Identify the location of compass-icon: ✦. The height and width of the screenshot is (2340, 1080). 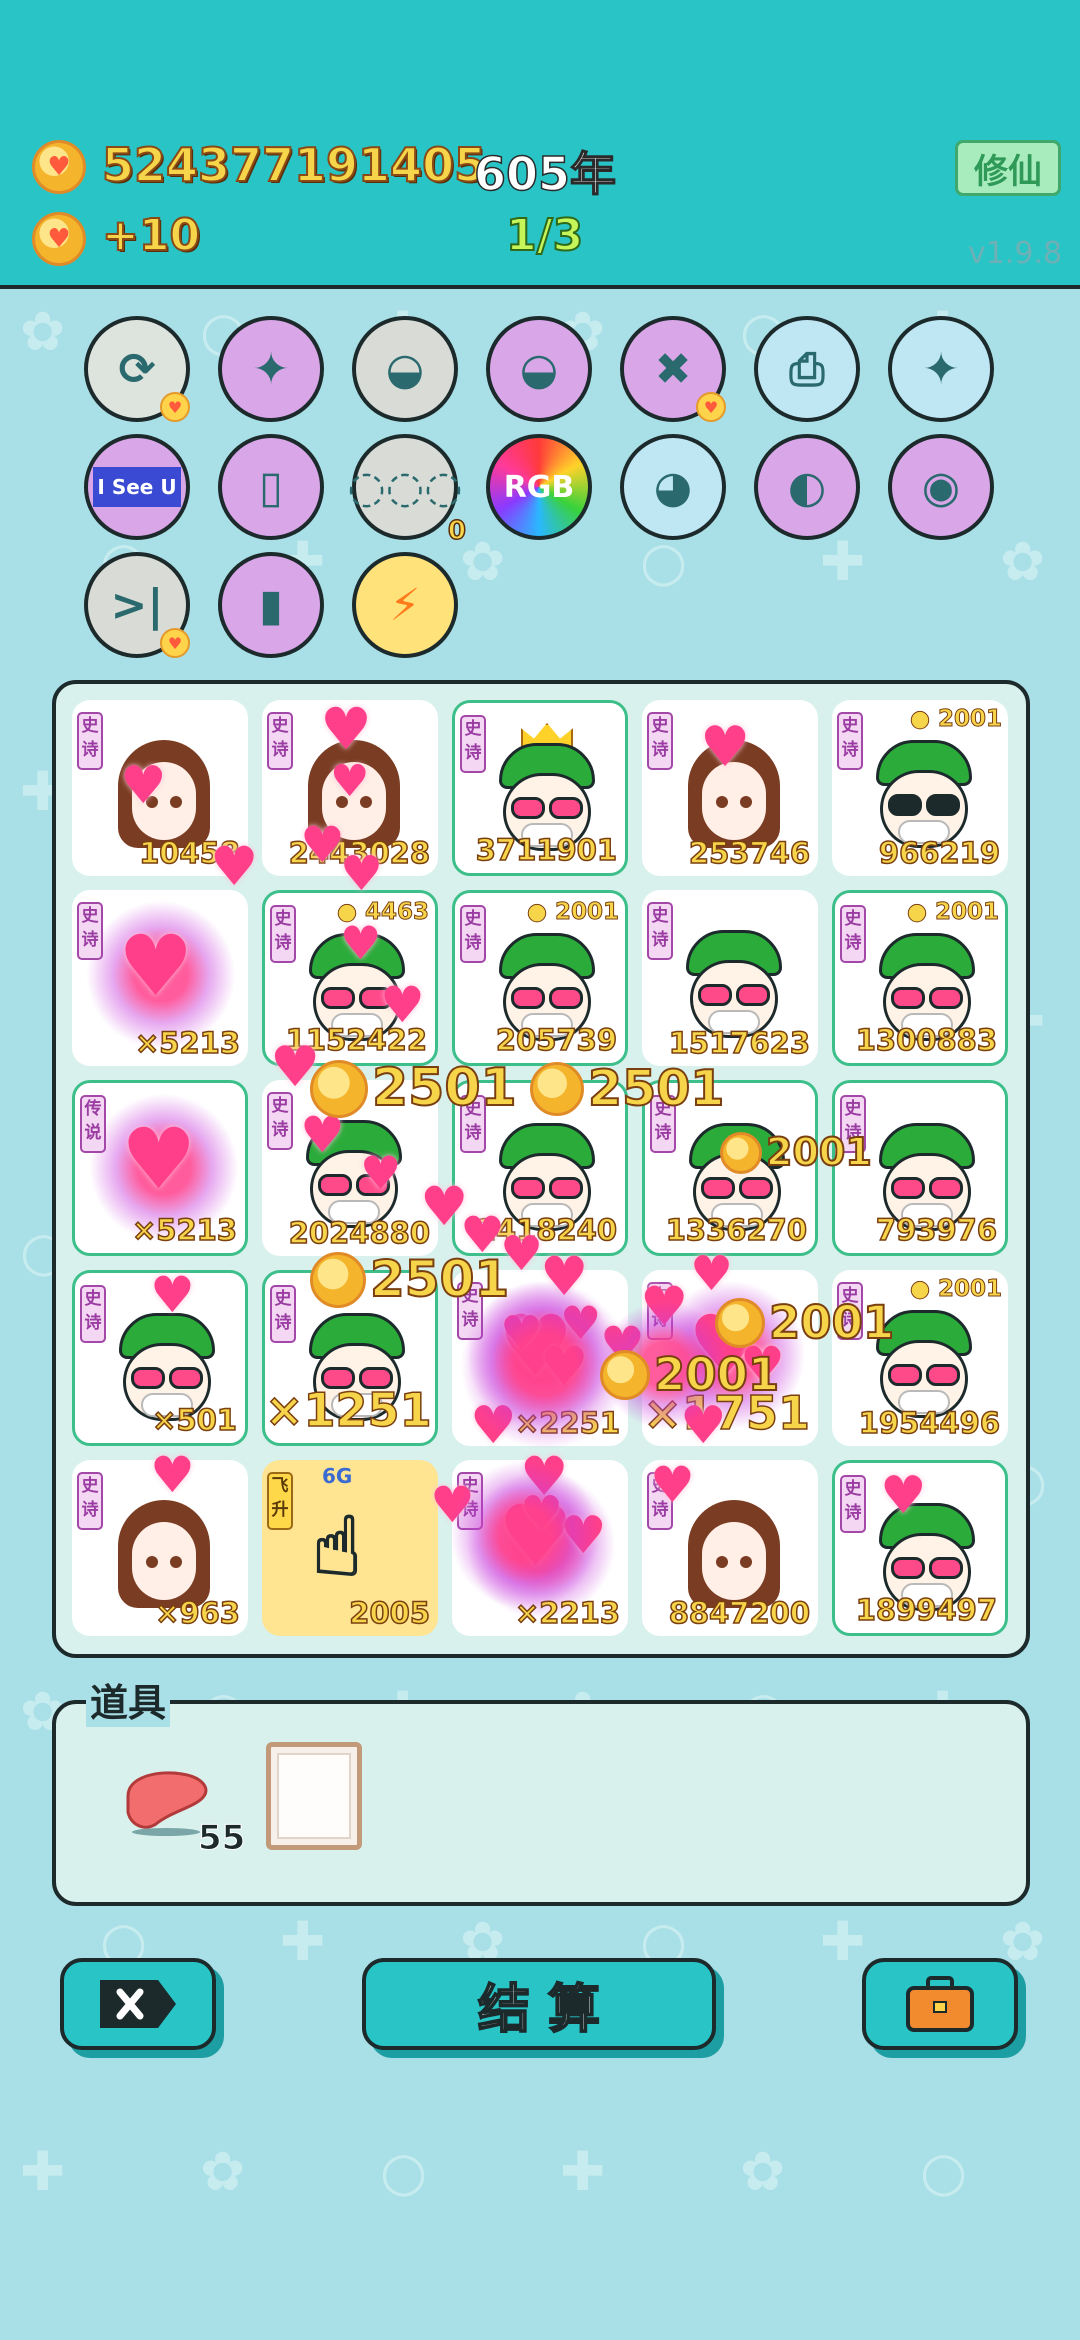
(271, 369).